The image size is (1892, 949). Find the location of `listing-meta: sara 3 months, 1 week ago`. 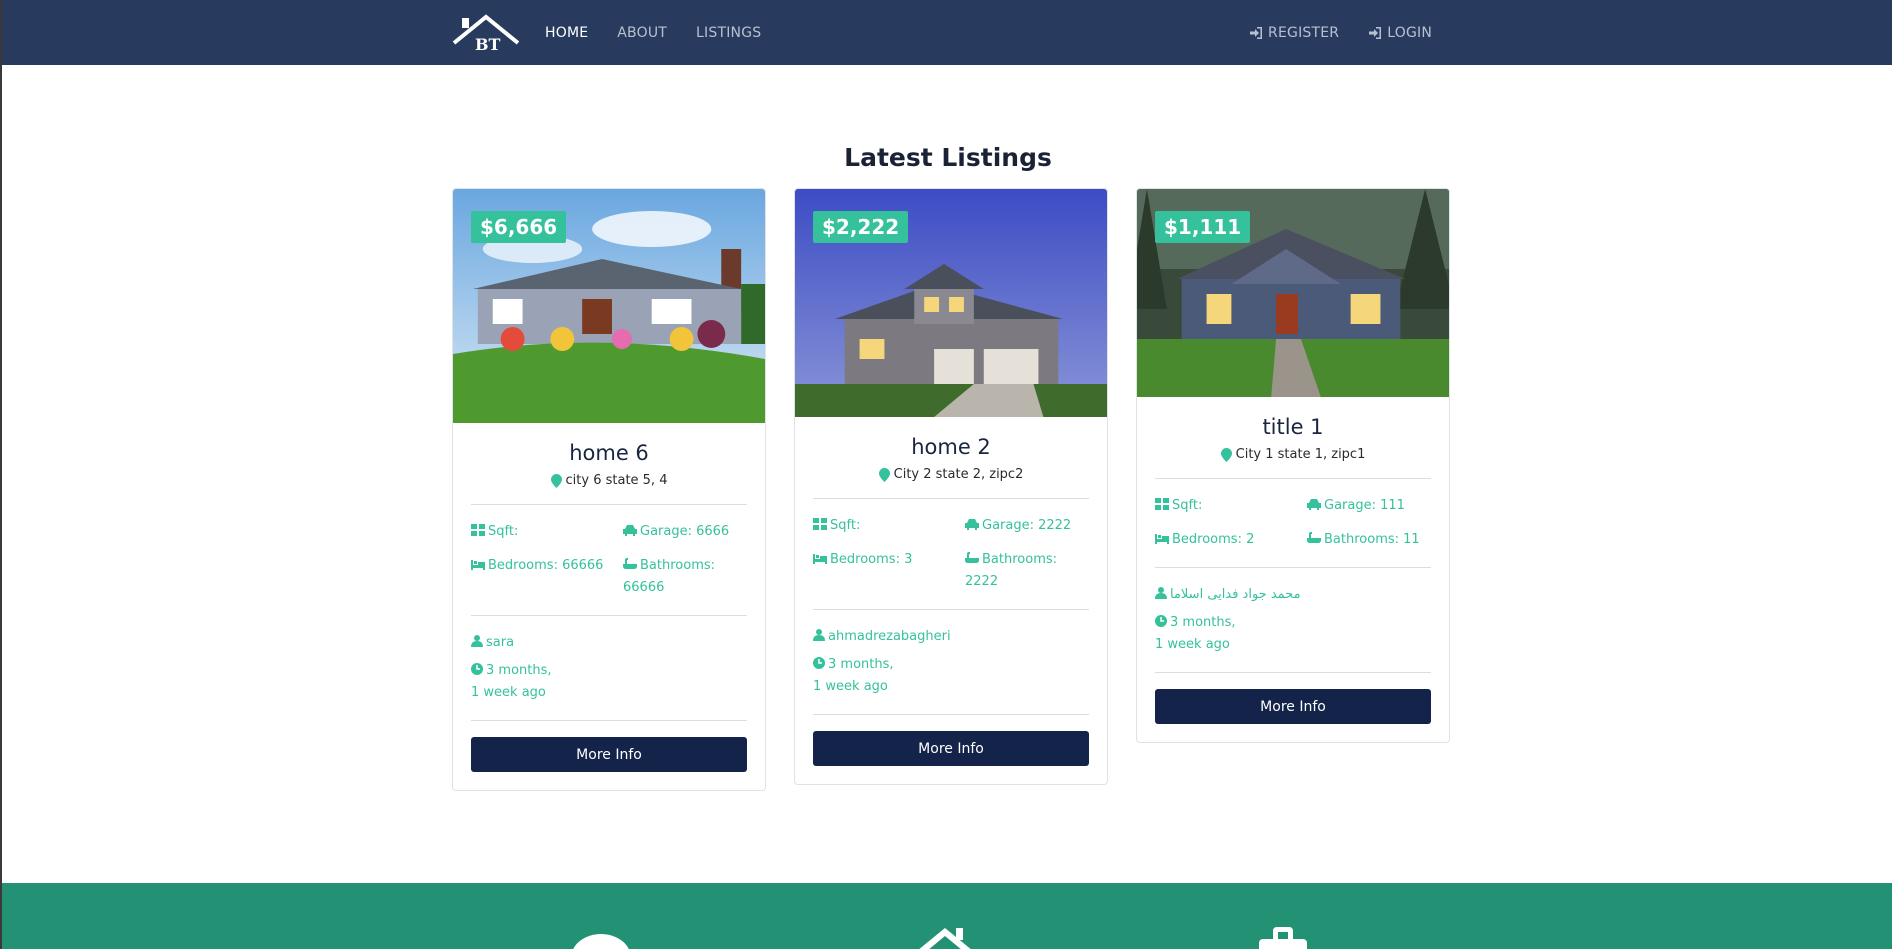

listing-meta: sara 3 months, 1 week ago is located at coordinates (609, 668).